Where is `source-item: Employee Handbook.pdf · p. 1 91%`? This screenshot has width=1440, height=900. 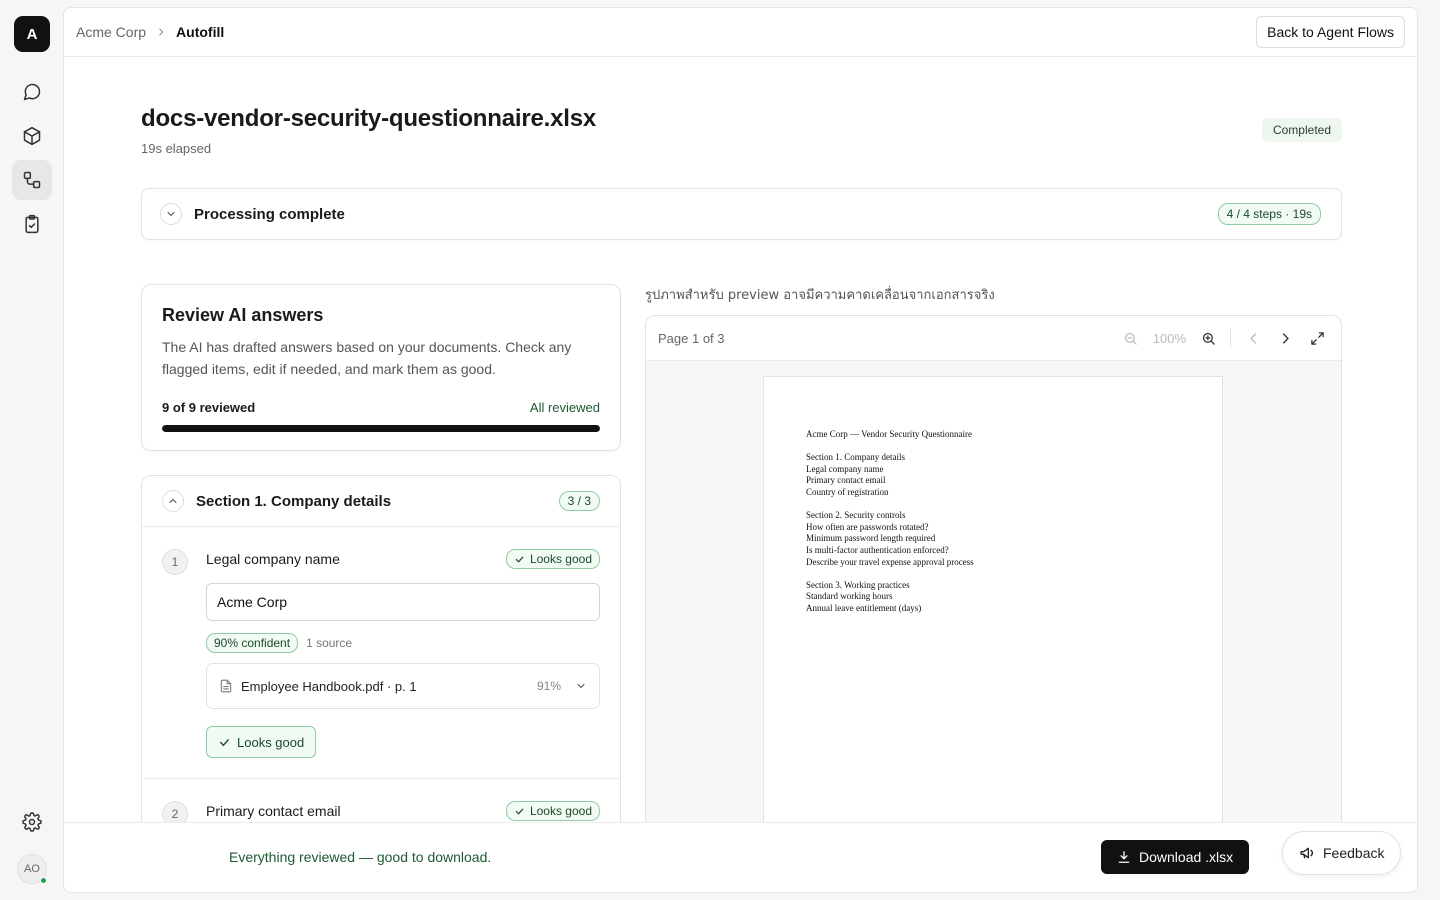
source-item: Employee Handbook.pdf · p. 1 91% is located at coordinates (403, 686).